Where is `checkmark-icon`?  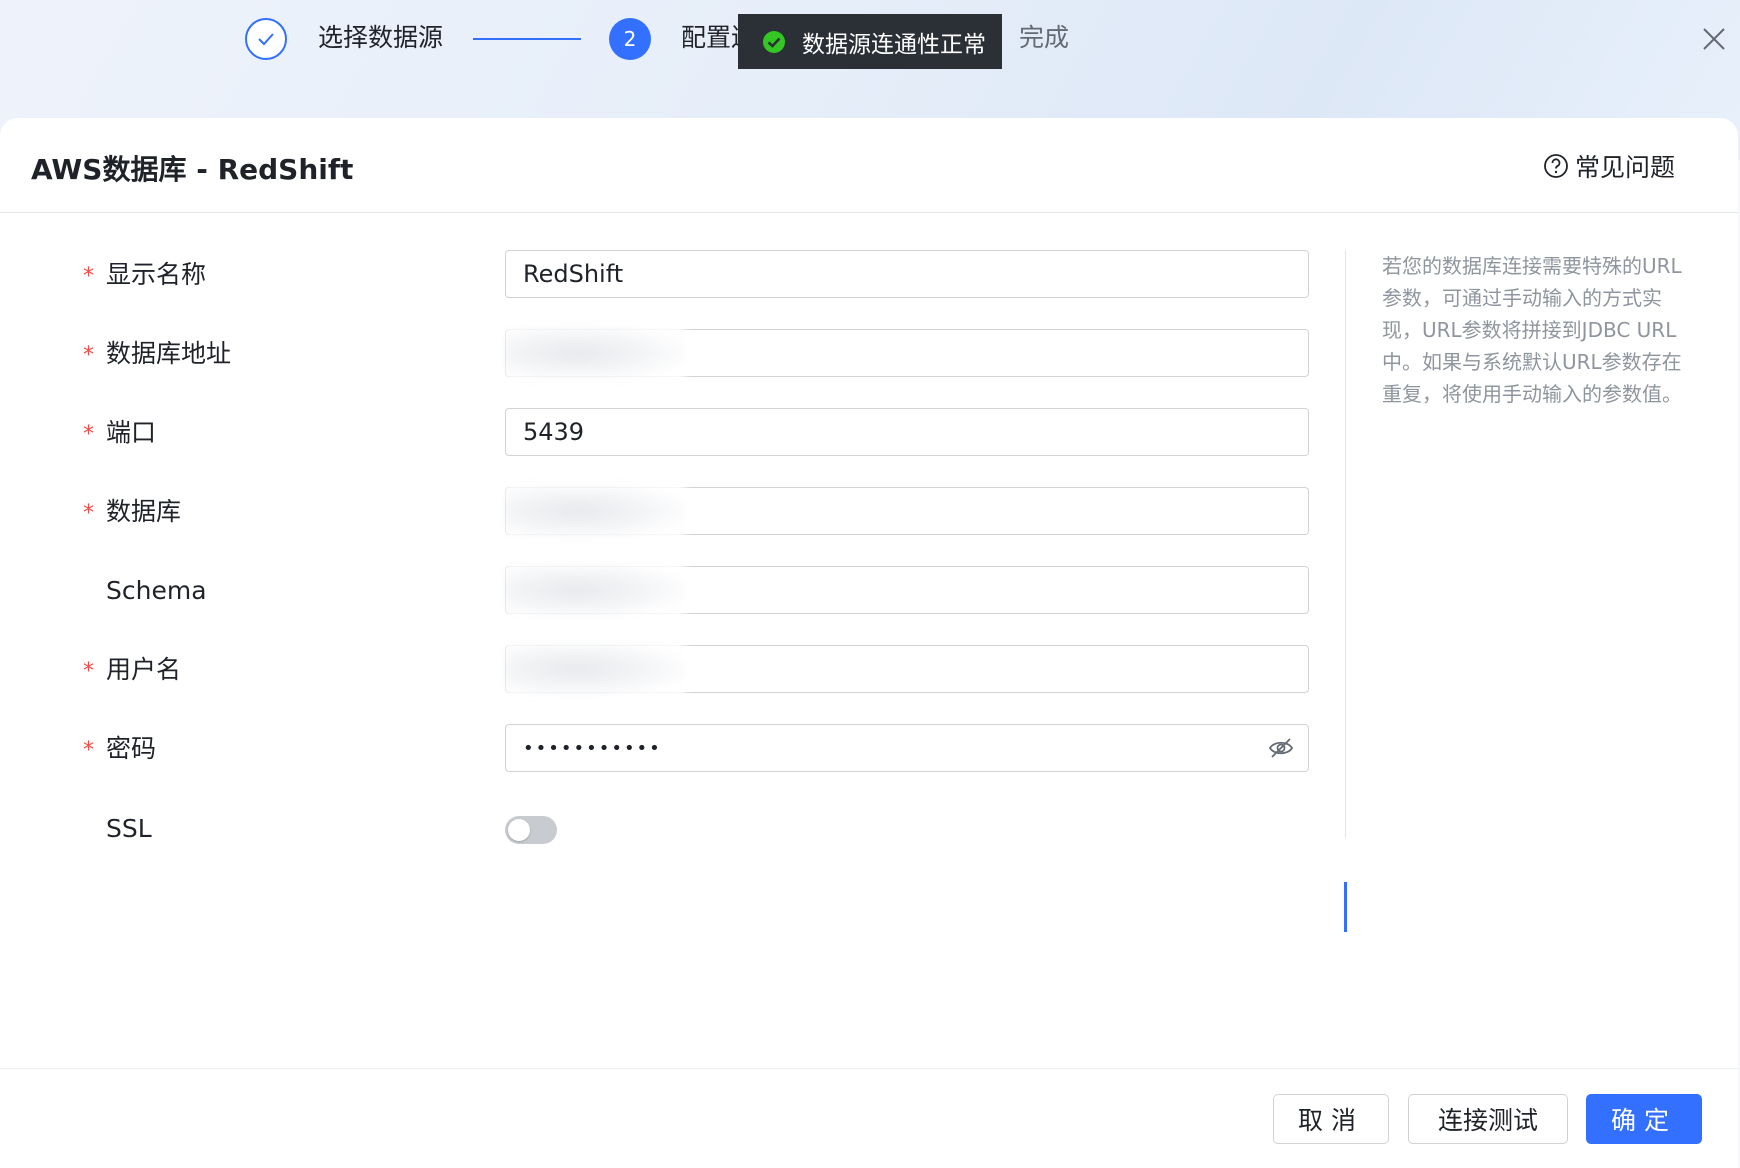
checkmark-icon is located at coordinates (266, 39).